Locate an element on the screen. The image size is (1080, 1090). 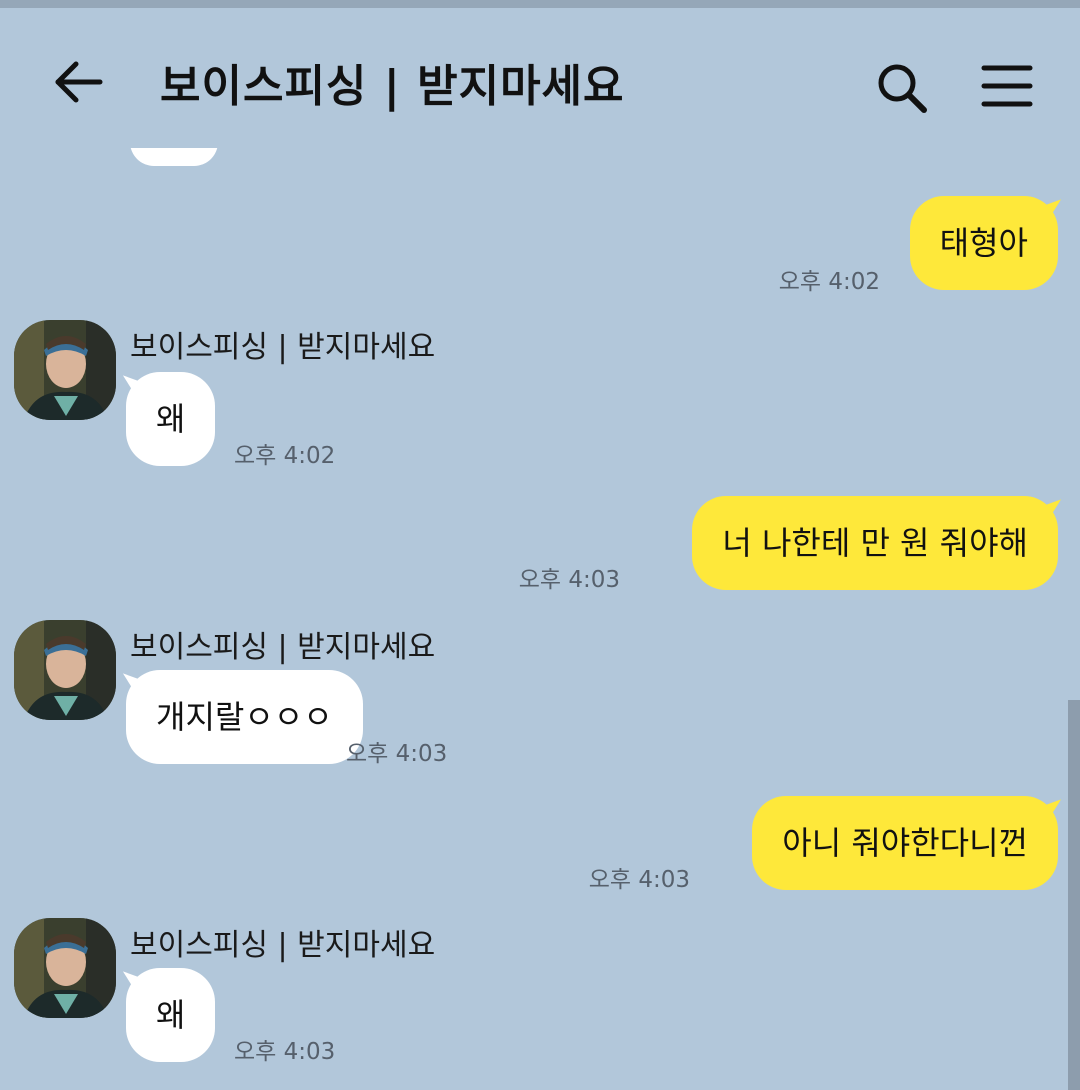
my-message-bubble: 너 나한테 만 원 줘야해 is located at coordinates (875, 543).